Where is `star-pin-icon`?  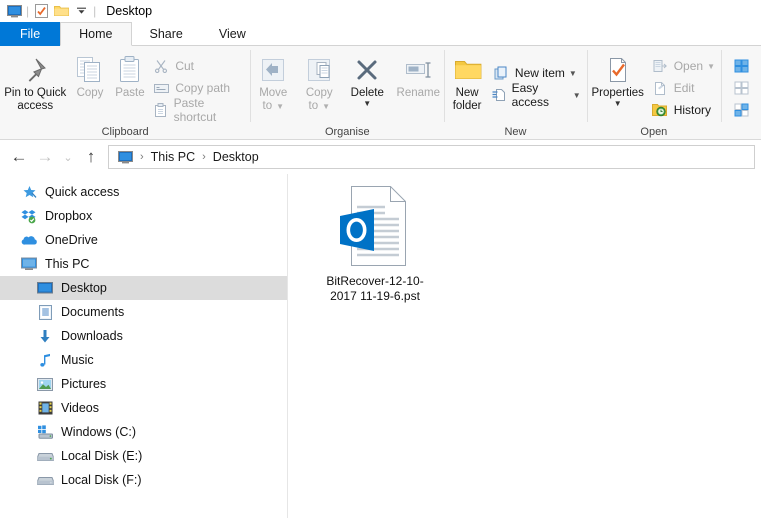
star-pin-icon is located at coordinates (29, 192).